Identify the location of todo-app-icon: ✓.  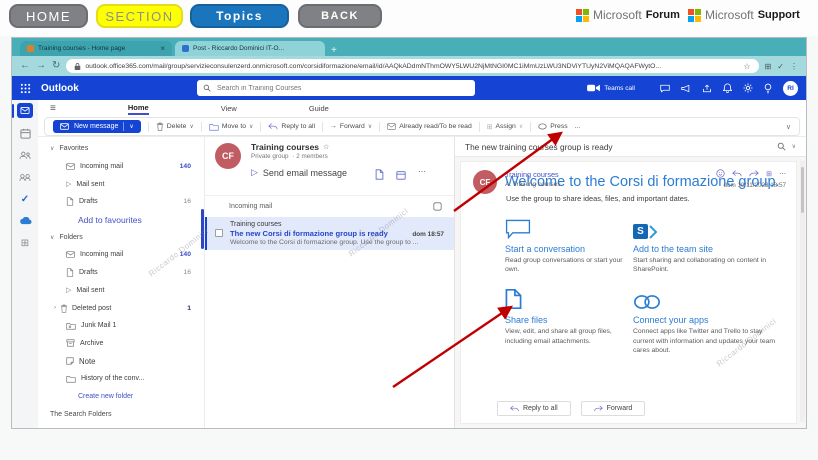
(25, 199).